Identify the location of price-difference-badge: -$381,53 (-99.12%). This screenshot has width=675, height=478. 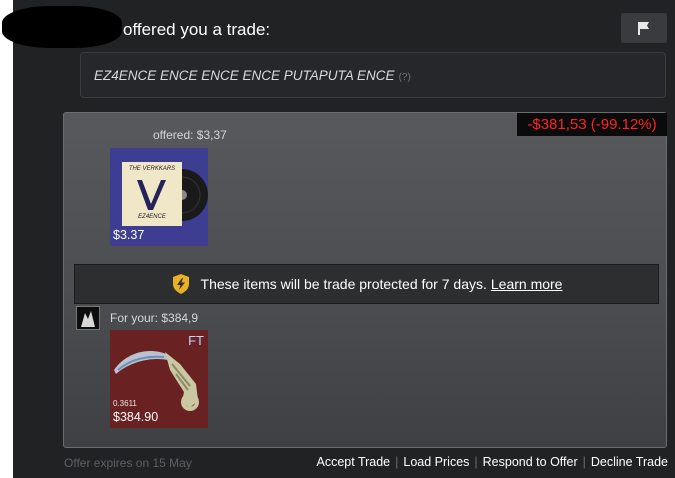
(592, 124).